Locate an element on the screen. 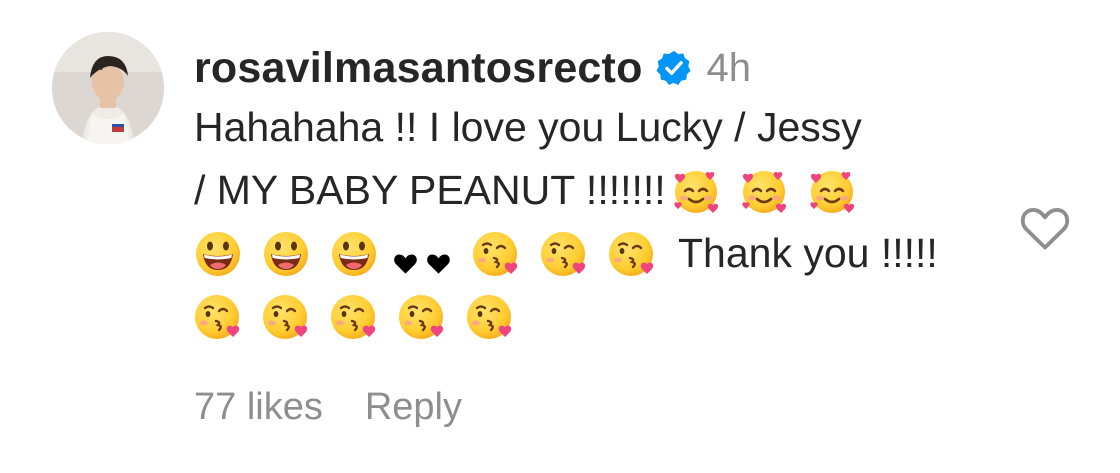 The image size is (1120, 473). comment-text-line-1: Hahahaha !! I love you Lucky / Jessy is located at coordinates (604, 127).